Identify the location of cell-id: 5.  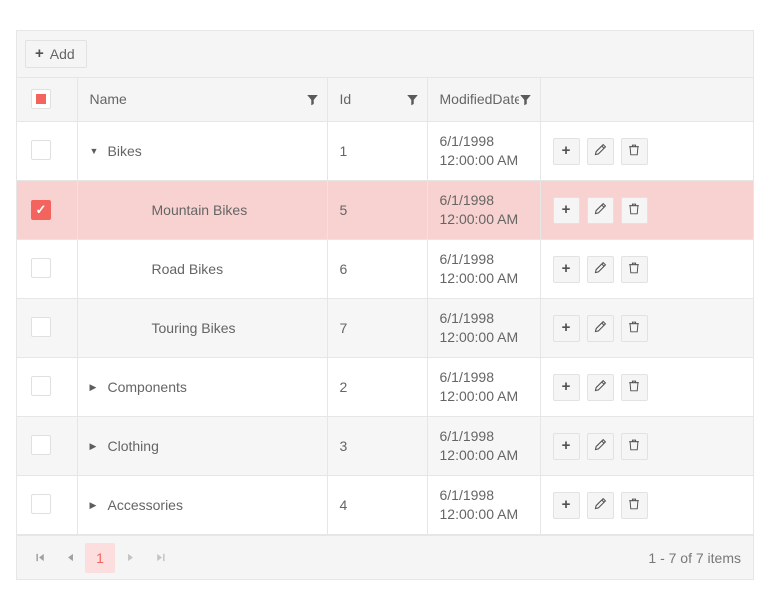
(377, 210).